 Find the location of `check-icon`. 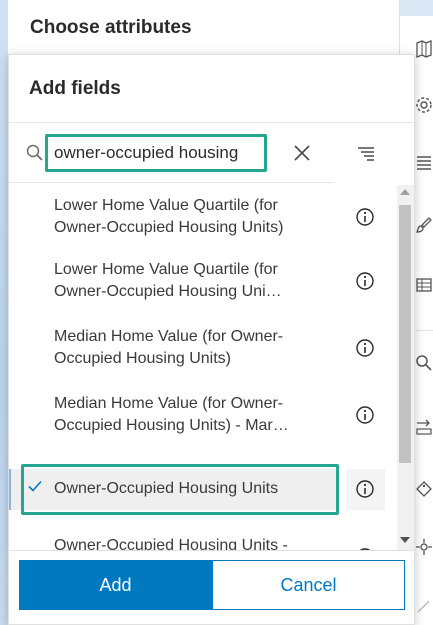

check-icon is located at coordinates (35, 486).